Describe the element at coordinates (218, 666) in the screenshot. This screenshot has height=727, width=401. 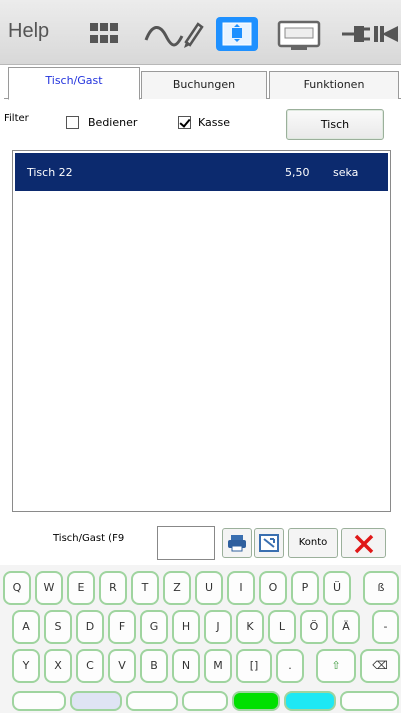
I see `key-m: M` at that location.